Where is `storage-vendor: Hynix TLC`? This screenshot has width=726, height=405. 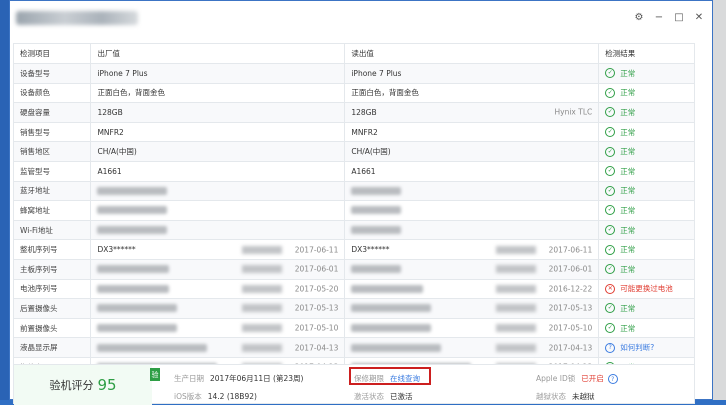
storage-vendor: Hynix TLC is located at coordinates (573, 112).